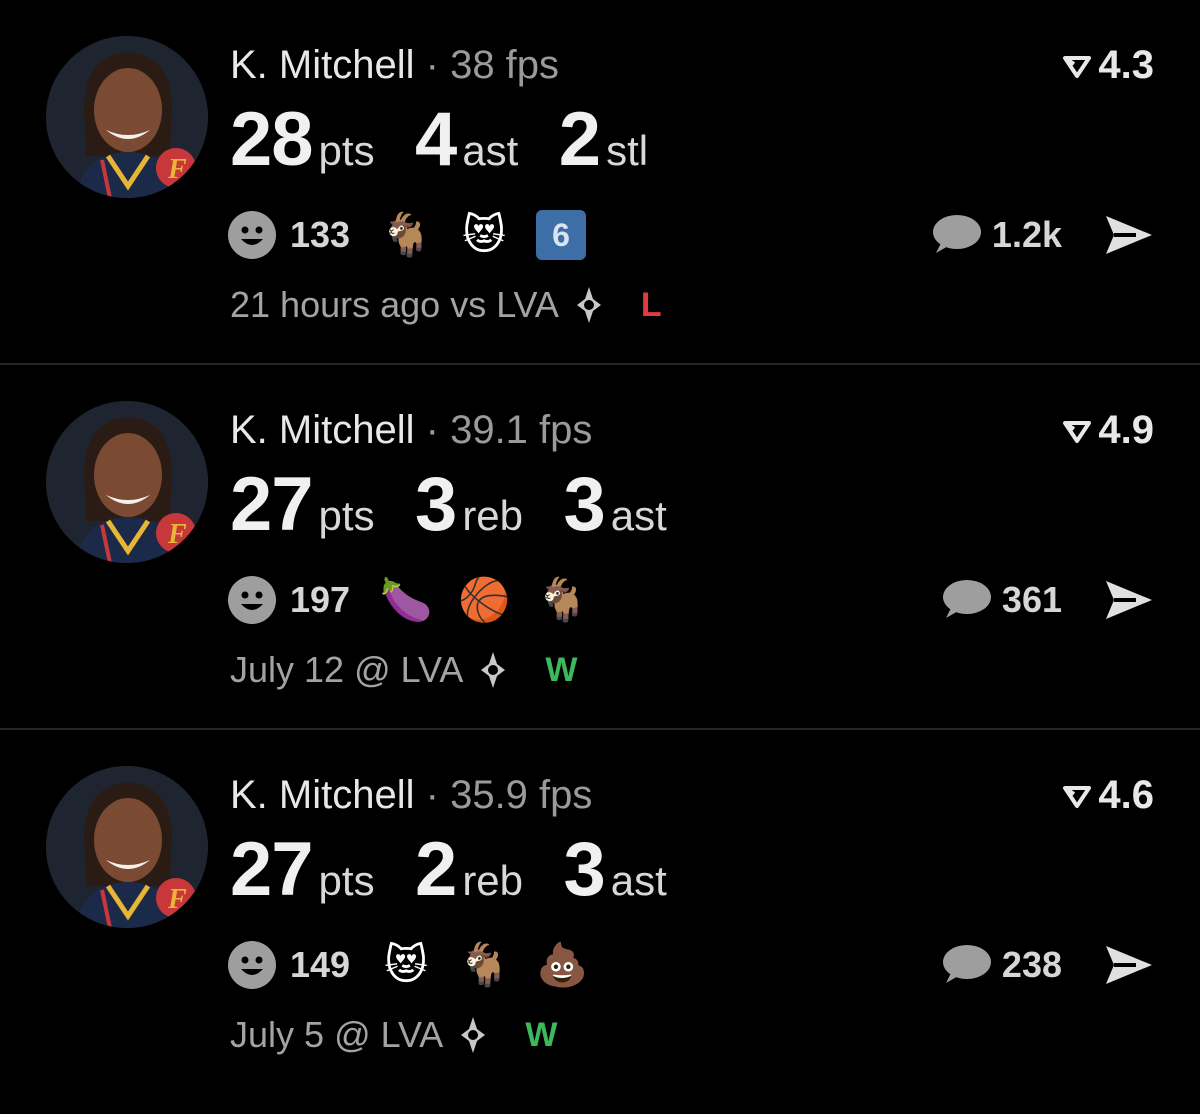  What do you see at coordinates (627, 150) in the screenshot?
I see `stat-unit: stl` at bounding box center [627, 150].